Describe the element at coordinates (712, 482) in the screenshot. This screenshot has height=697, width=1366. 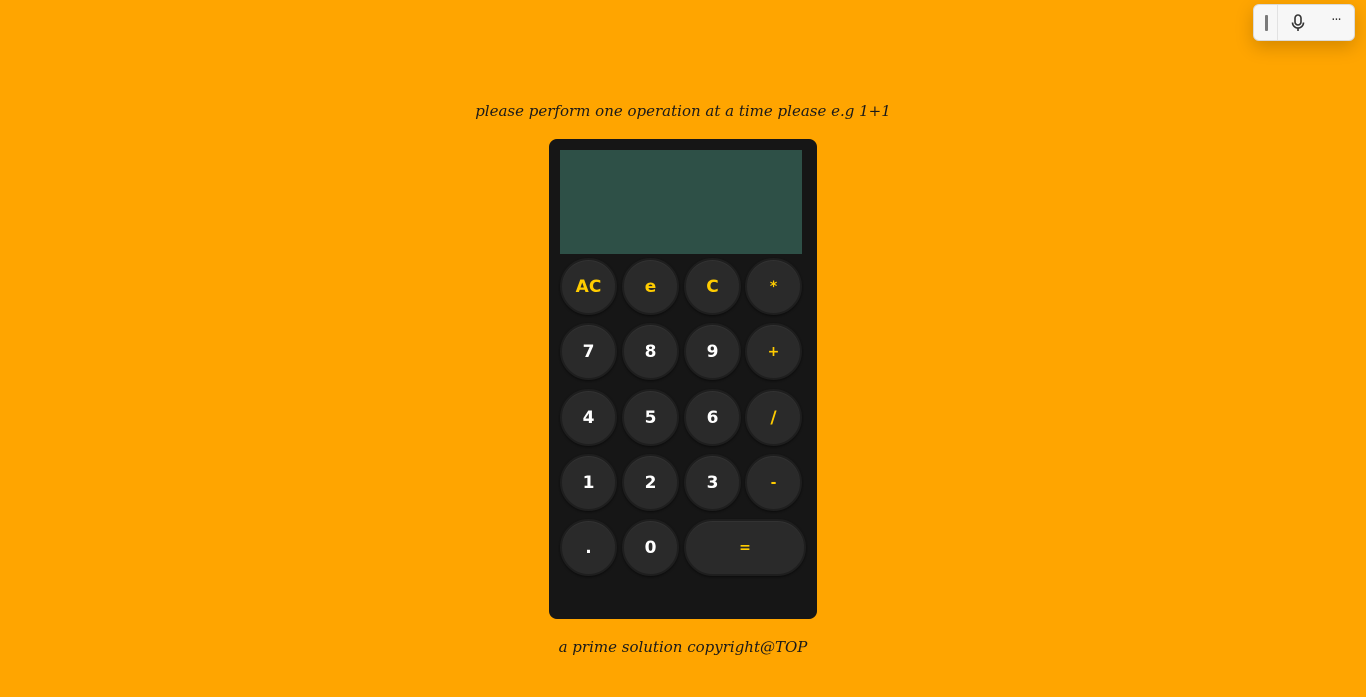
I see `digit-3-button: 3` at that location.